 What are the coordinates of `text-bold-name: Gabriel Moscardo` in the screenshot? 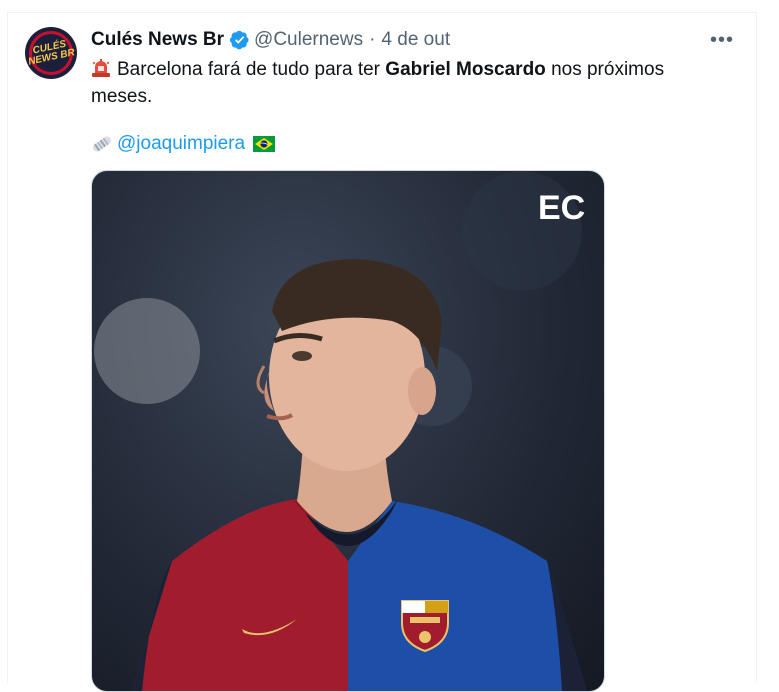 It's located at (465, 69).